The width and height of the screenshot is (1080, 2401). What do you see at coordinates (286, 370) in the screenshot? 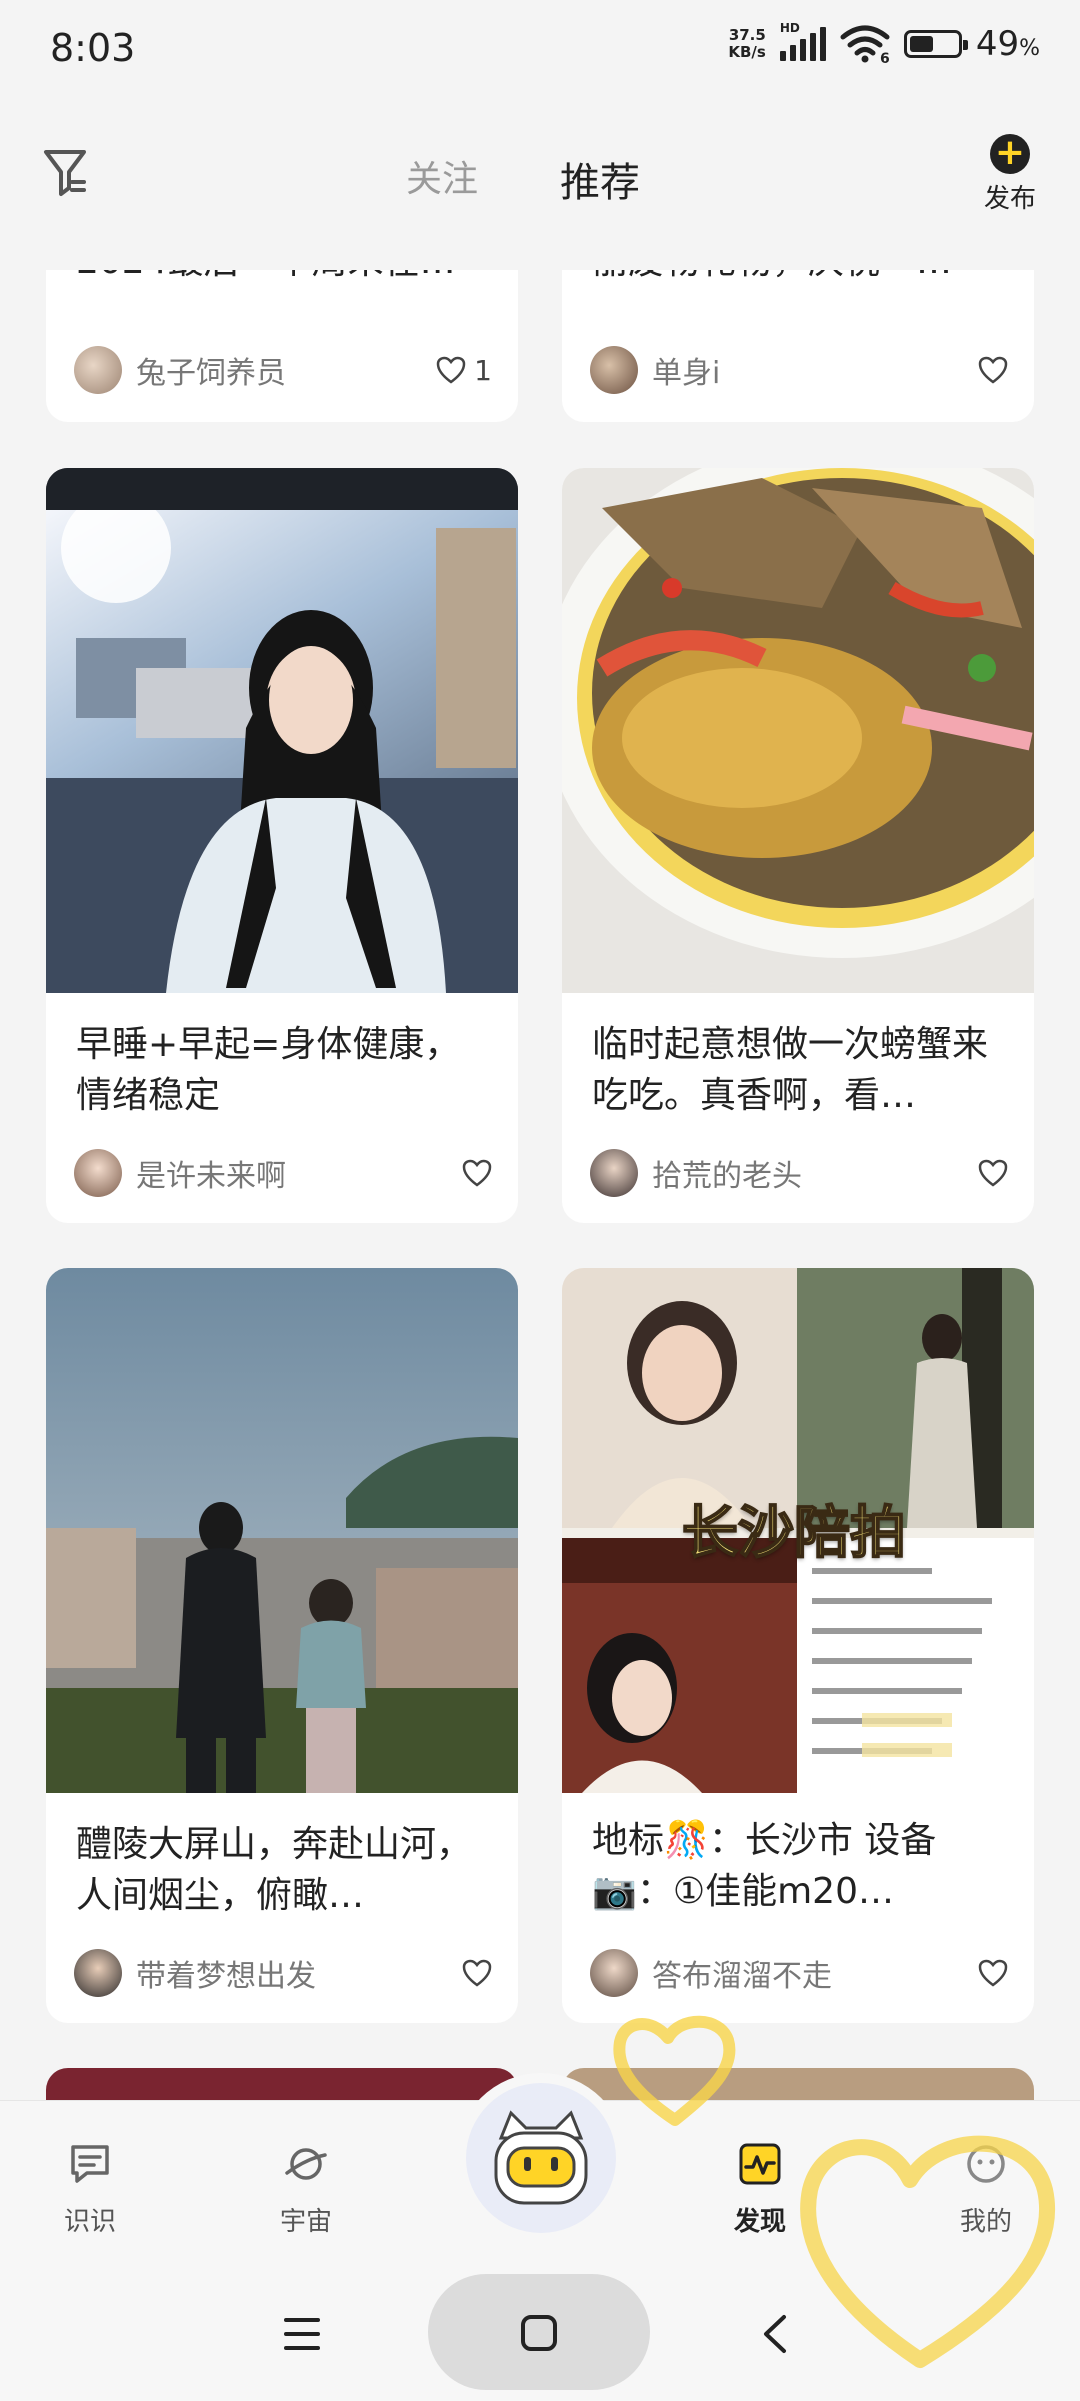
I see `card-author: 兔子饲养员` at bounding box center [286, 370].